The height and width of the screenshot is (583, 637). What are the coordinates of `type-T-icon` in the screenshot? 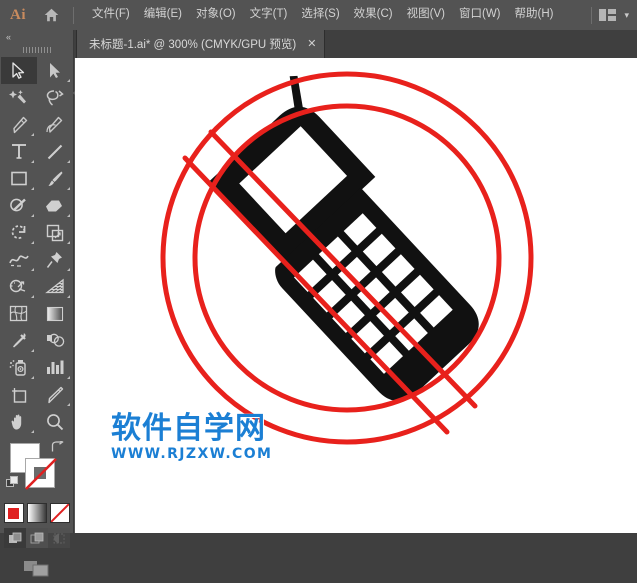 It's located at (18, 151).